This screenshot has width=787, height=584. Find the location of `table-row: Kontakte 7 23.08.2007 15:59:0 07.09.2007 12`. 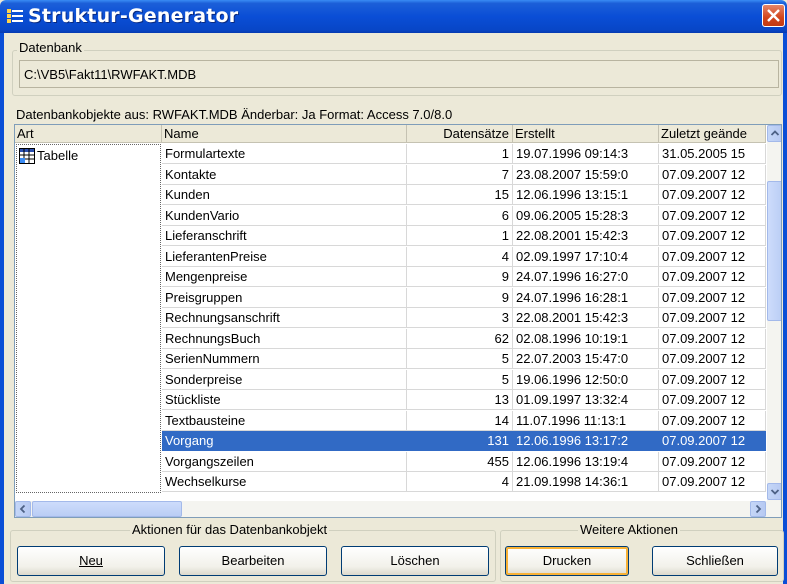

table-row: Kontakte 7 23.08.2007 15:59:0 07.09.2007 12 is located at coordinates (464, 175).